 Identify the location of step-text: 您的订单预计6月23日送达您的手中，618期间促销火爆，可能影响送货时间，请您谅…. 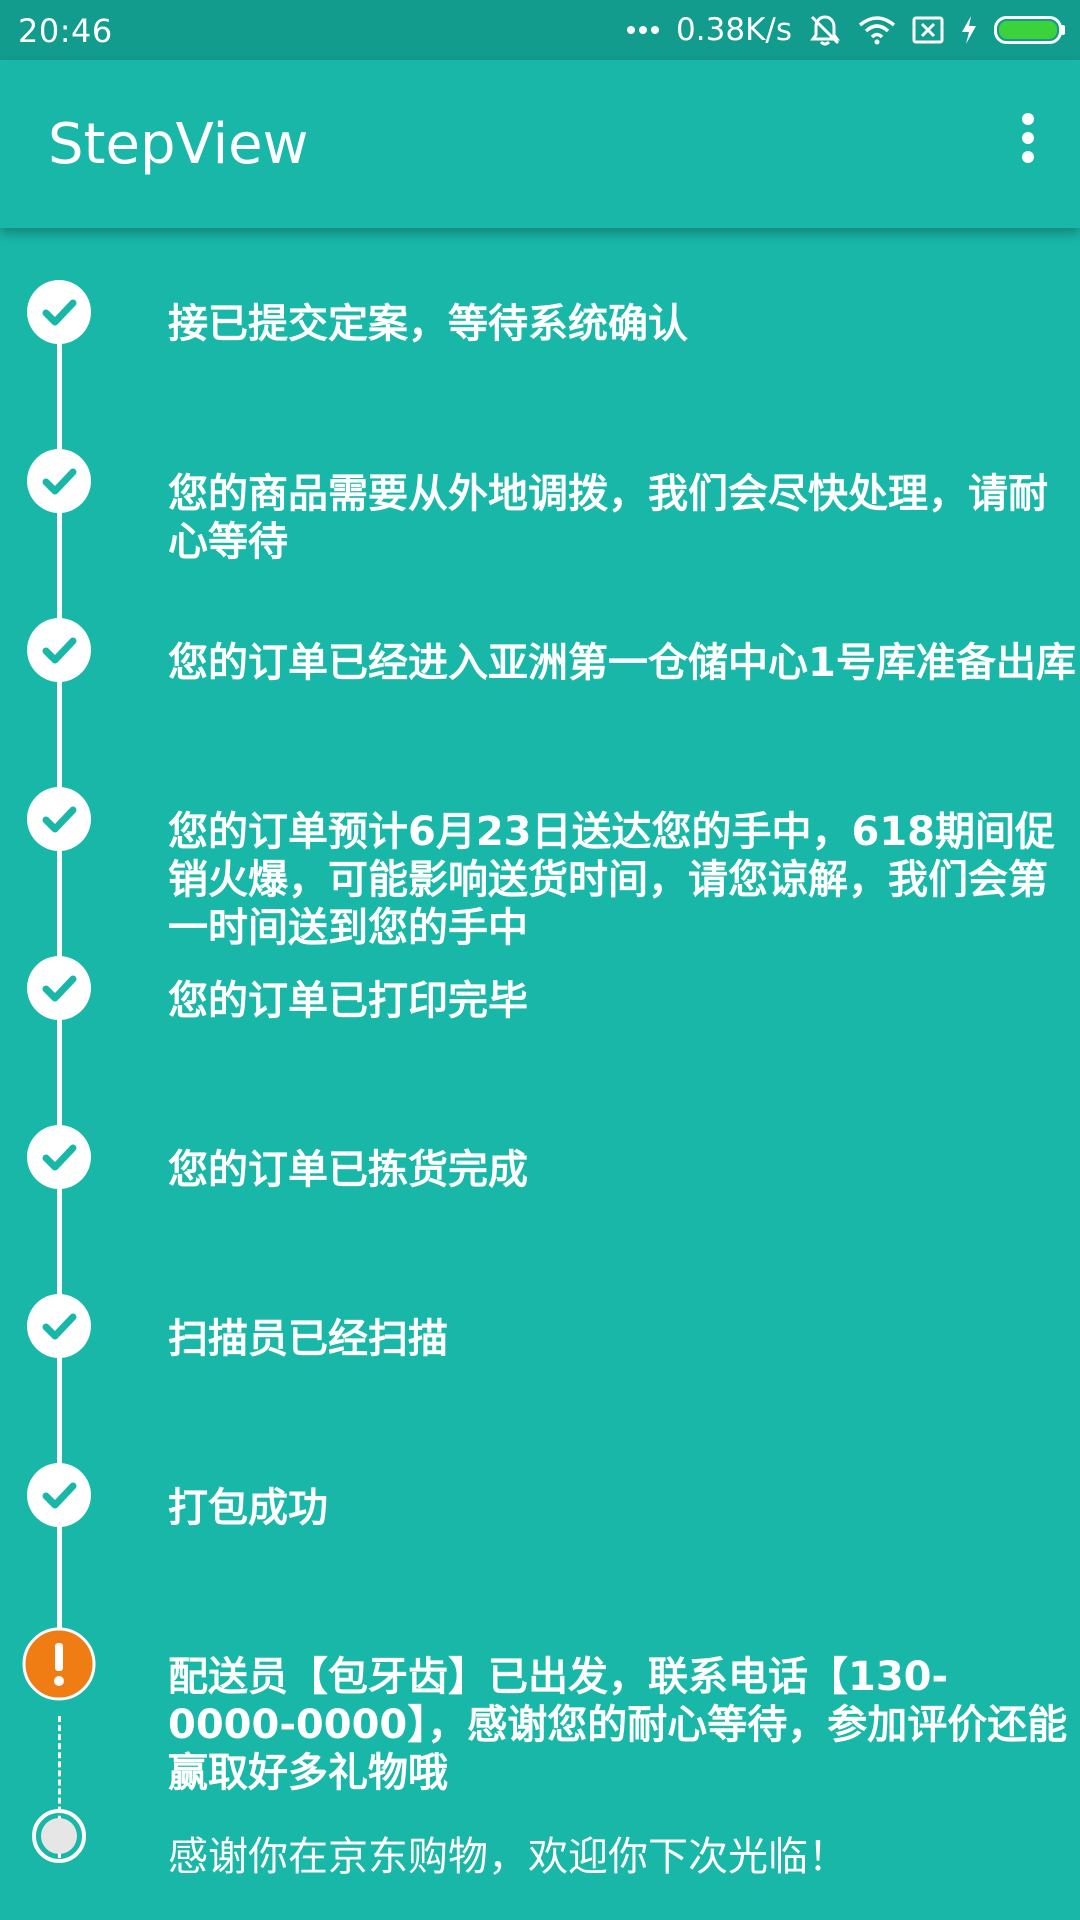
(611, 880).